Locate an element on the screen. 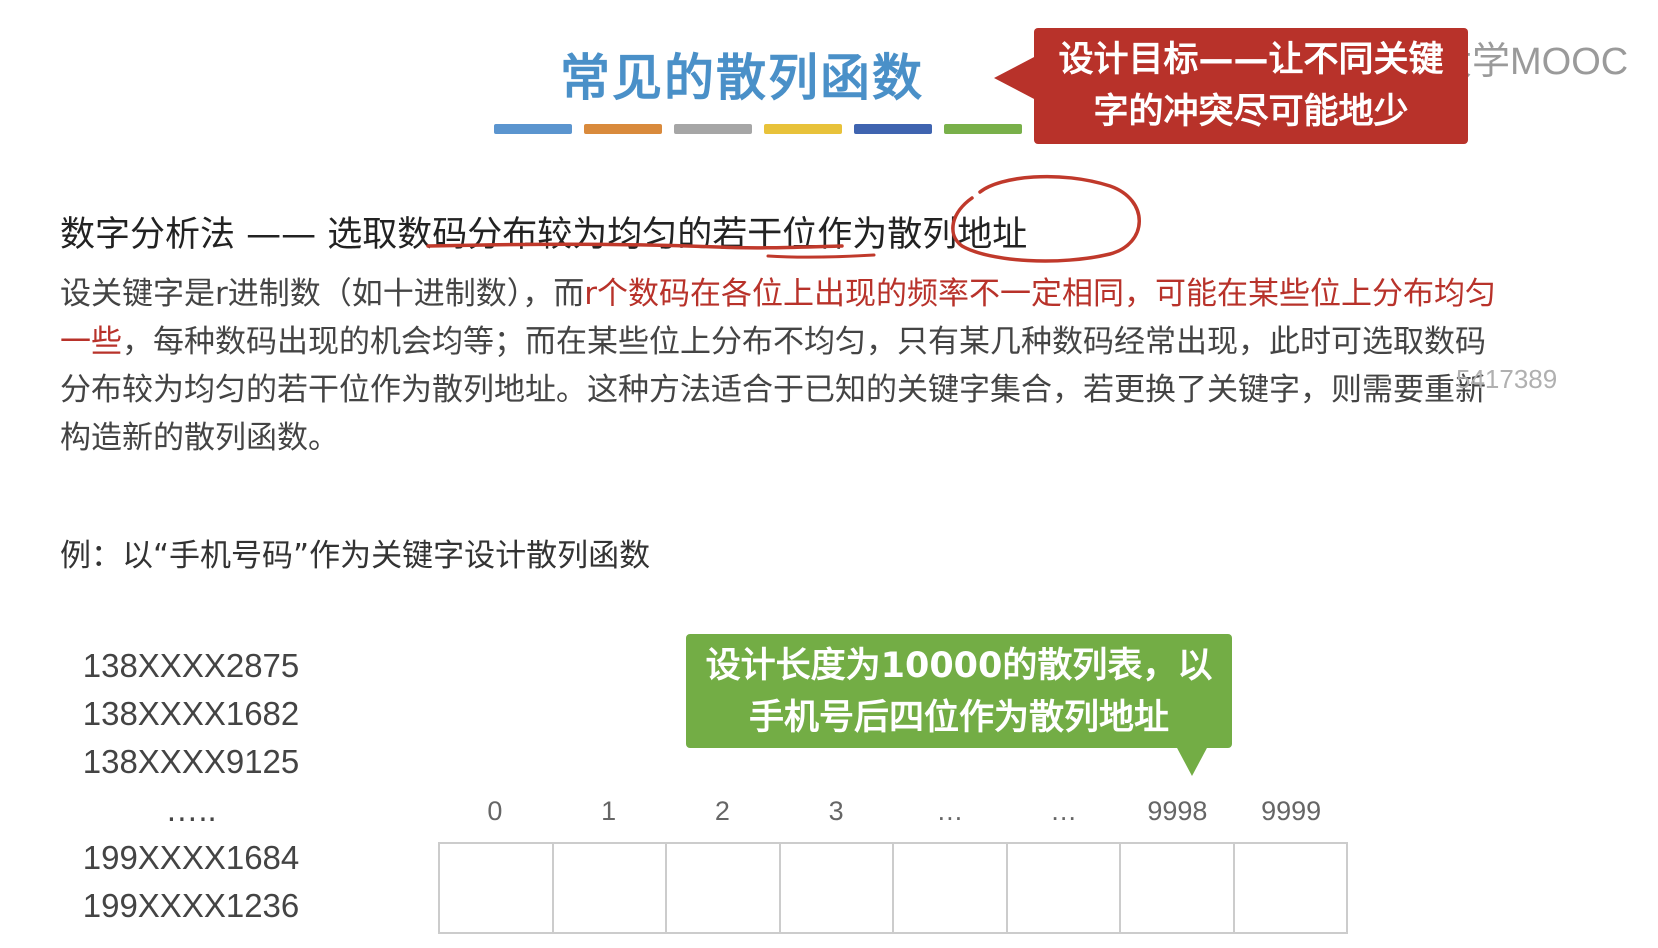  phone-number: 138XXXX1682 is located at coordinates (191, 713).